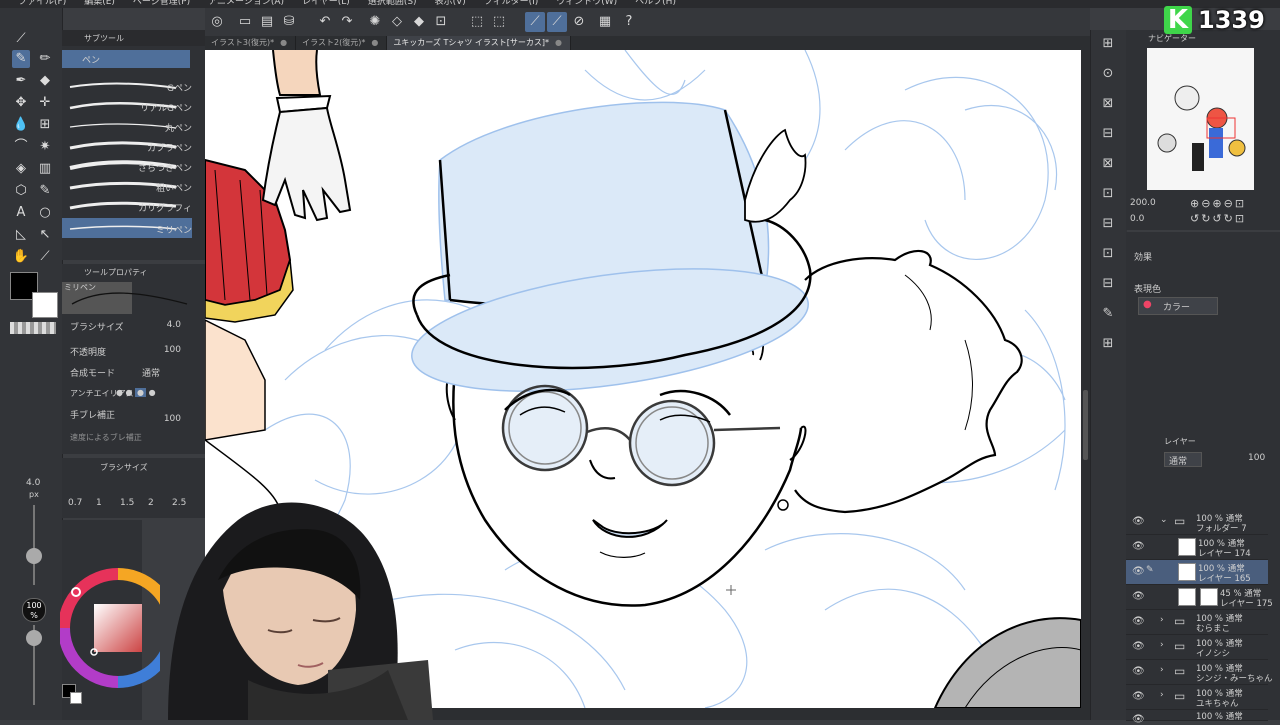 This screenshot has width=1280, height=725. What do you see at coordinates (1197, 716) in the screenshot?
I see `layer-row: 👁 100 % 通常` at bounding box center [1197, 716].